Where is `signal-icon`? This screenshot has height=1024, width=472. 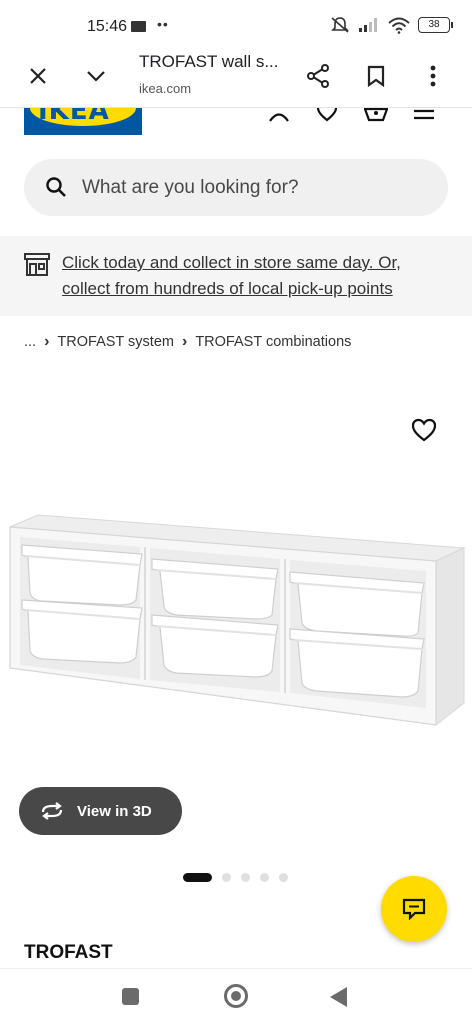
signal-icon is located at coordinates (368, 25).